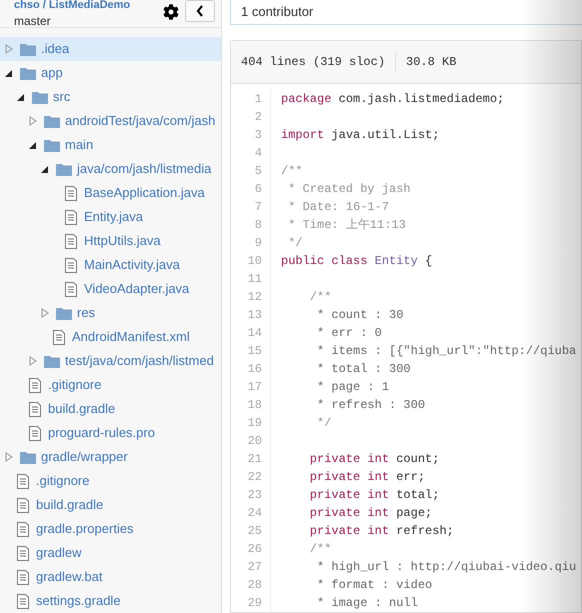 This screenshot has height=613, width=582. I want to click on line-number: 11, so click(251, 279).